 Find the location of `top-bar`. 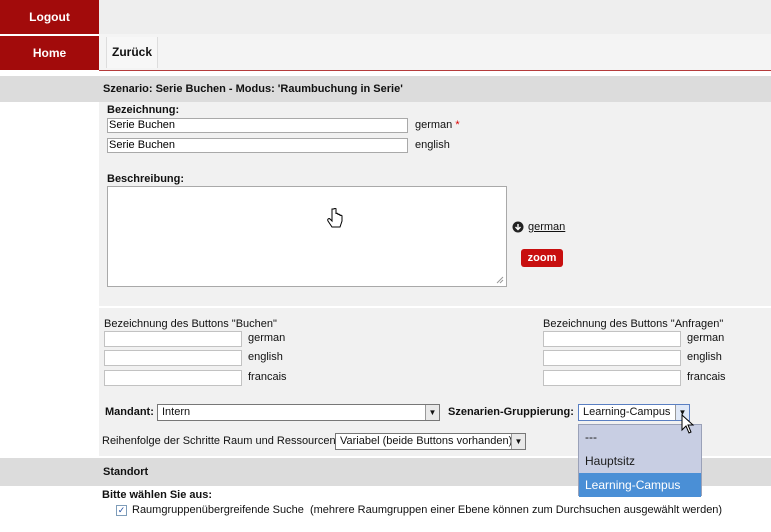

top-bar is located at coordinates (435, 17).